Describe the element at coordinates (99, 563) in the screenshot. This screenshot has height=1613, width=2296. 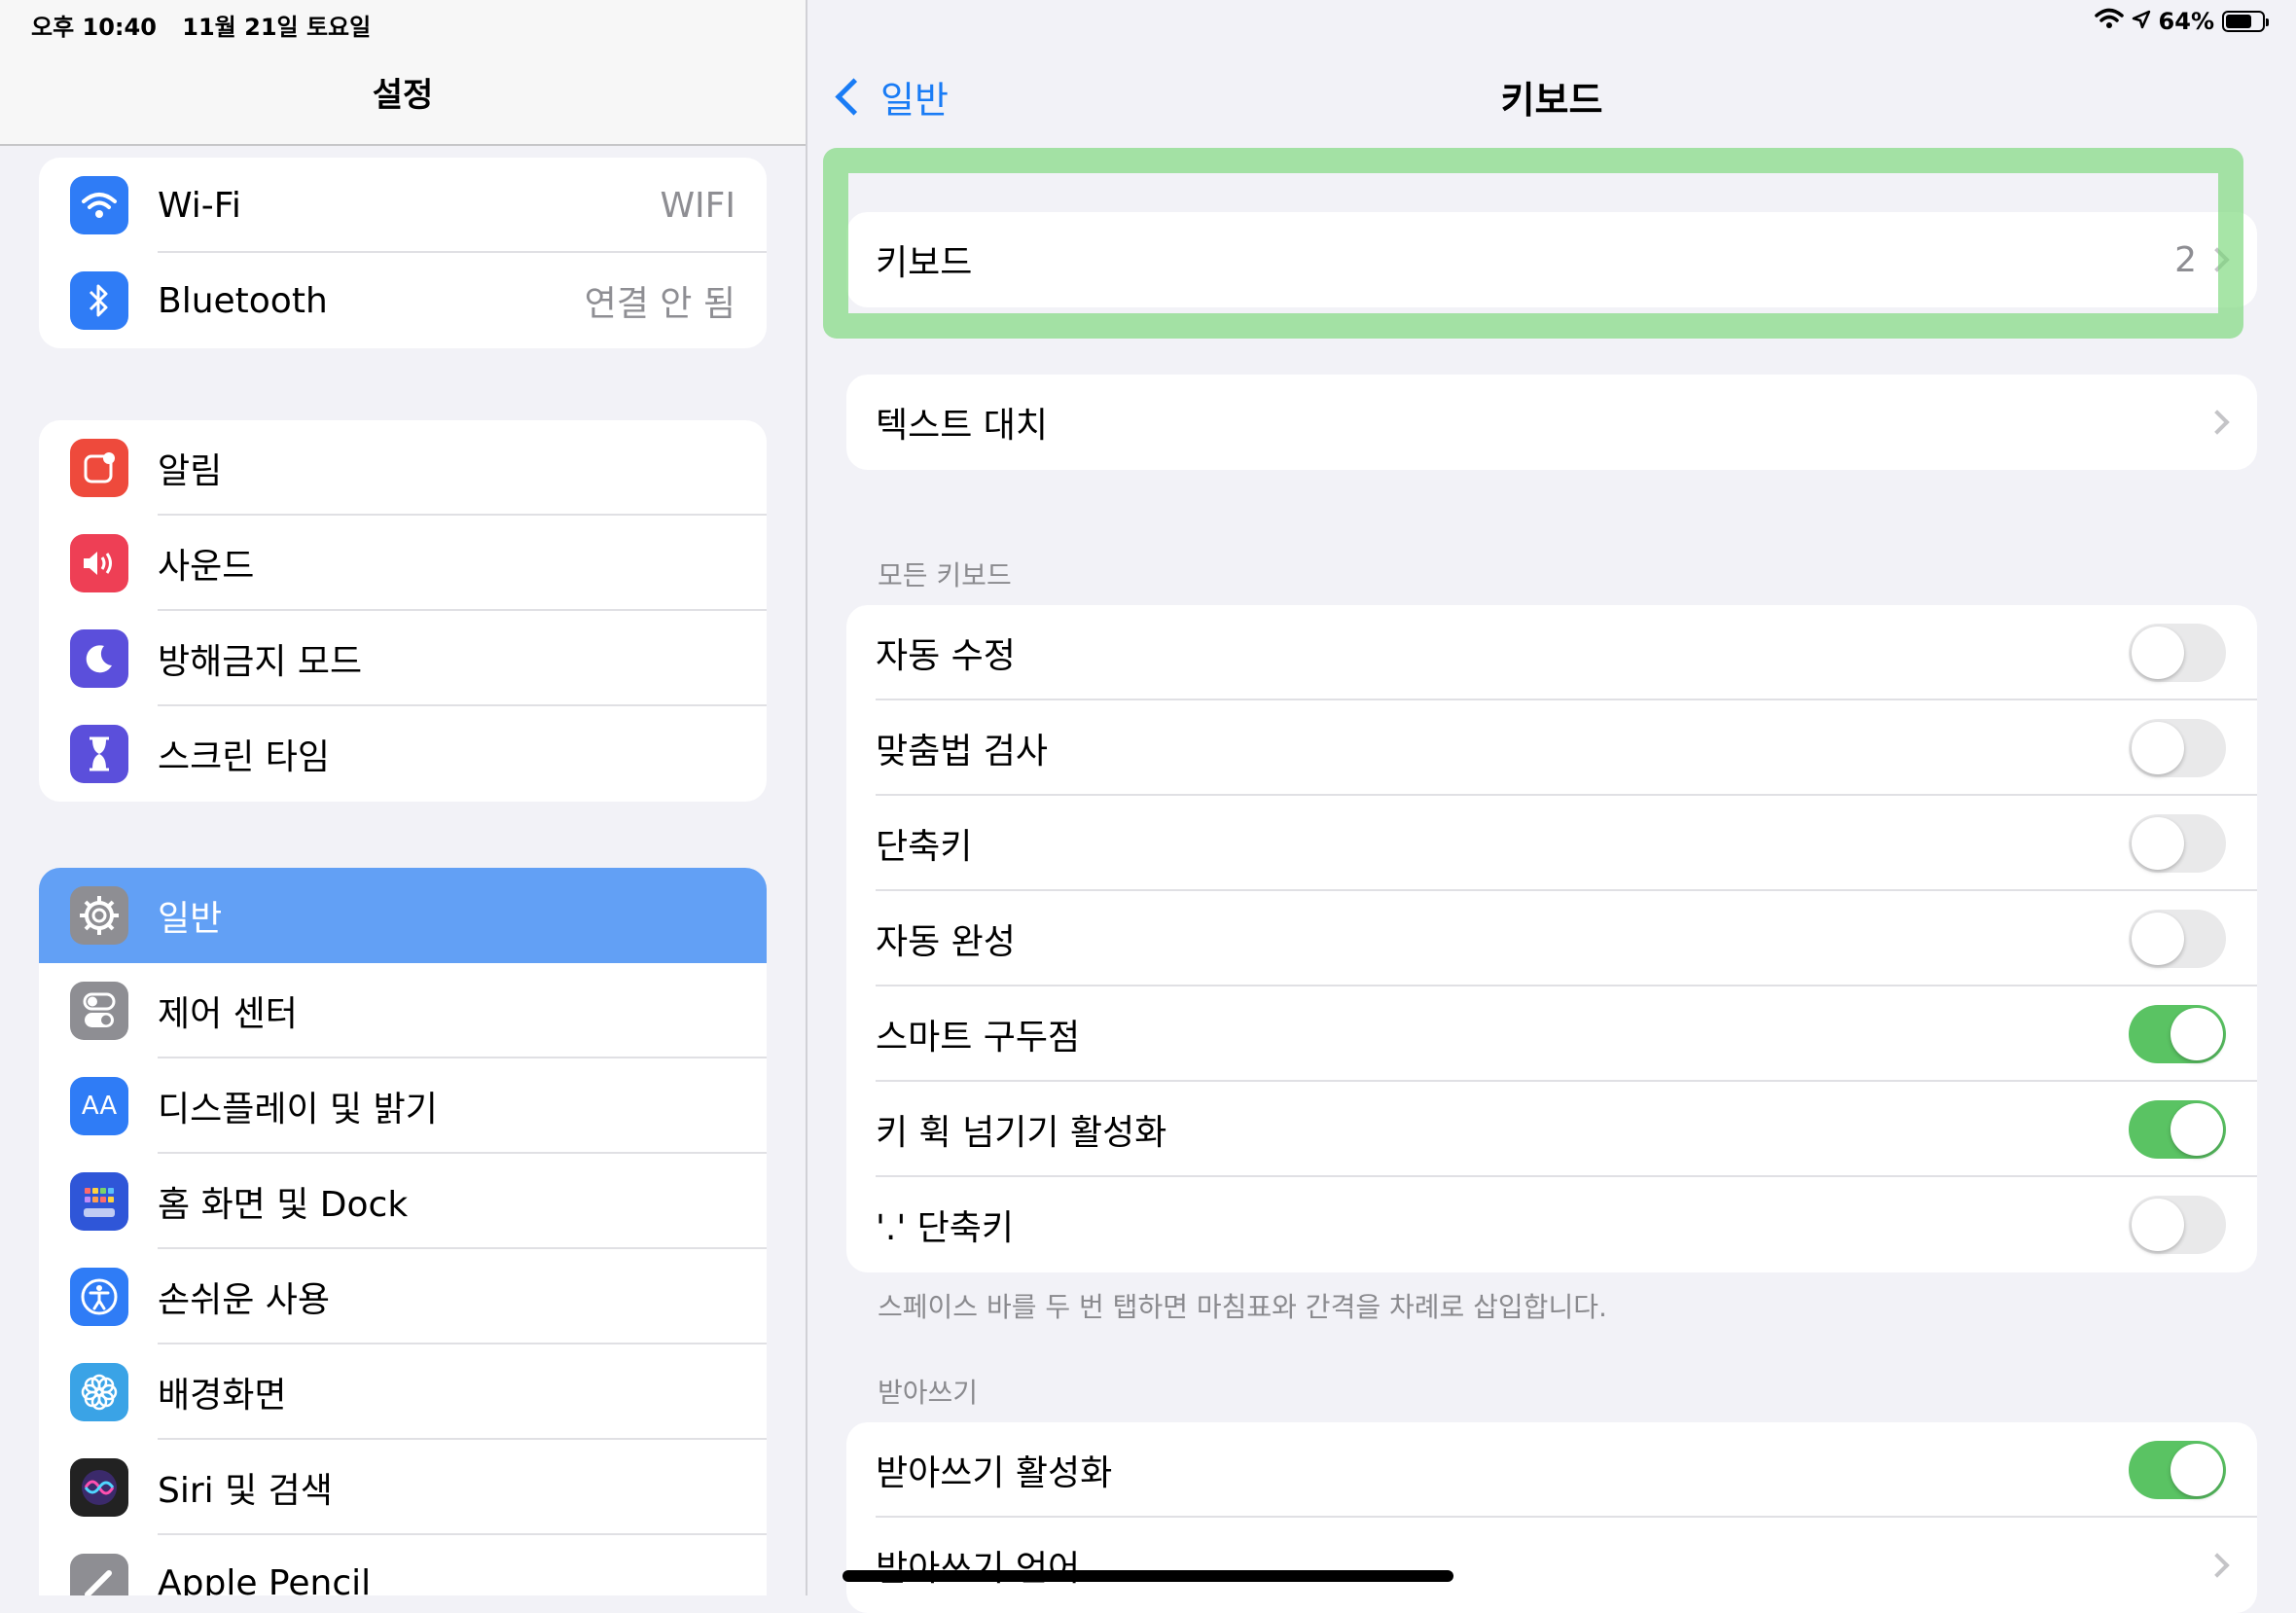
I see `sound-icon` at that location.